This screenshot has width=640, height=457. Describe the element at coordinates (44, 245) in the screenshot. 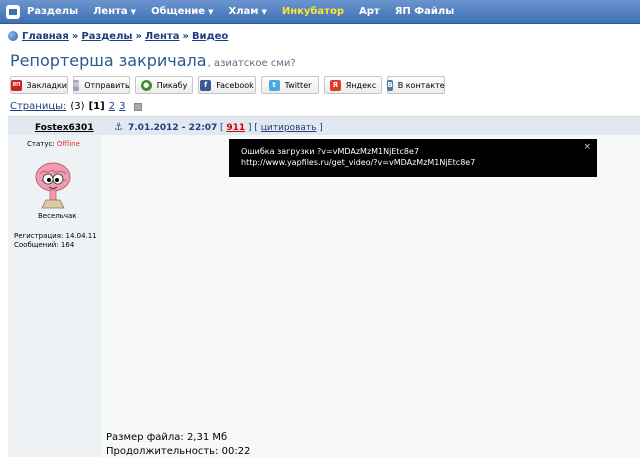

I see `user-message-count: Сообщений: 164` at that location.